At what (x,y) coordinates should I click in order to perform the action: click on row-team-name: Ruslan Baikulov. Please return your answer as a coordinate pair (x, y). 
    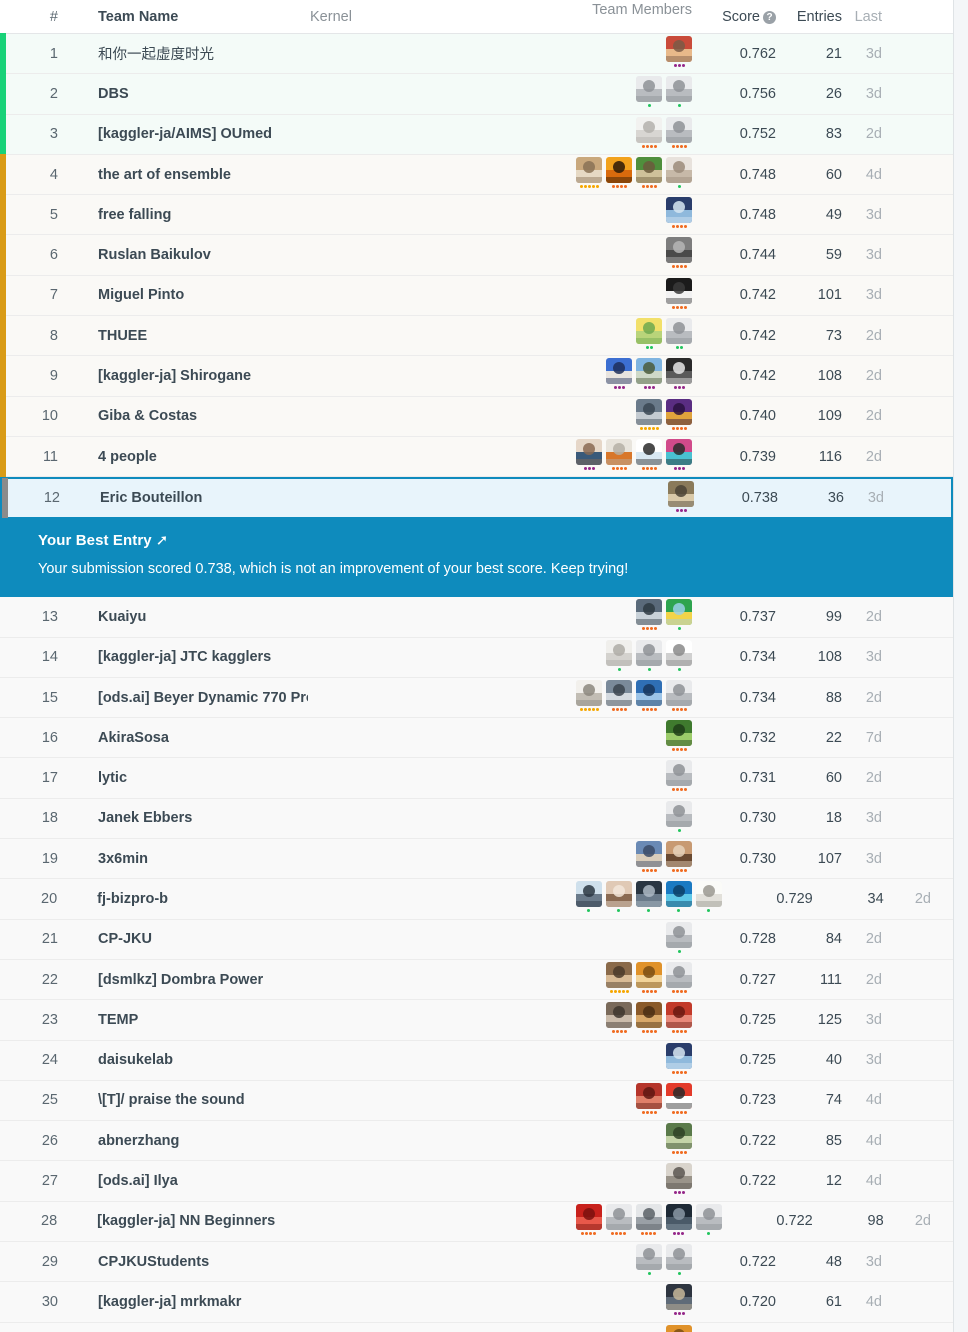
    Looking at the image, I should click on (192, 255).